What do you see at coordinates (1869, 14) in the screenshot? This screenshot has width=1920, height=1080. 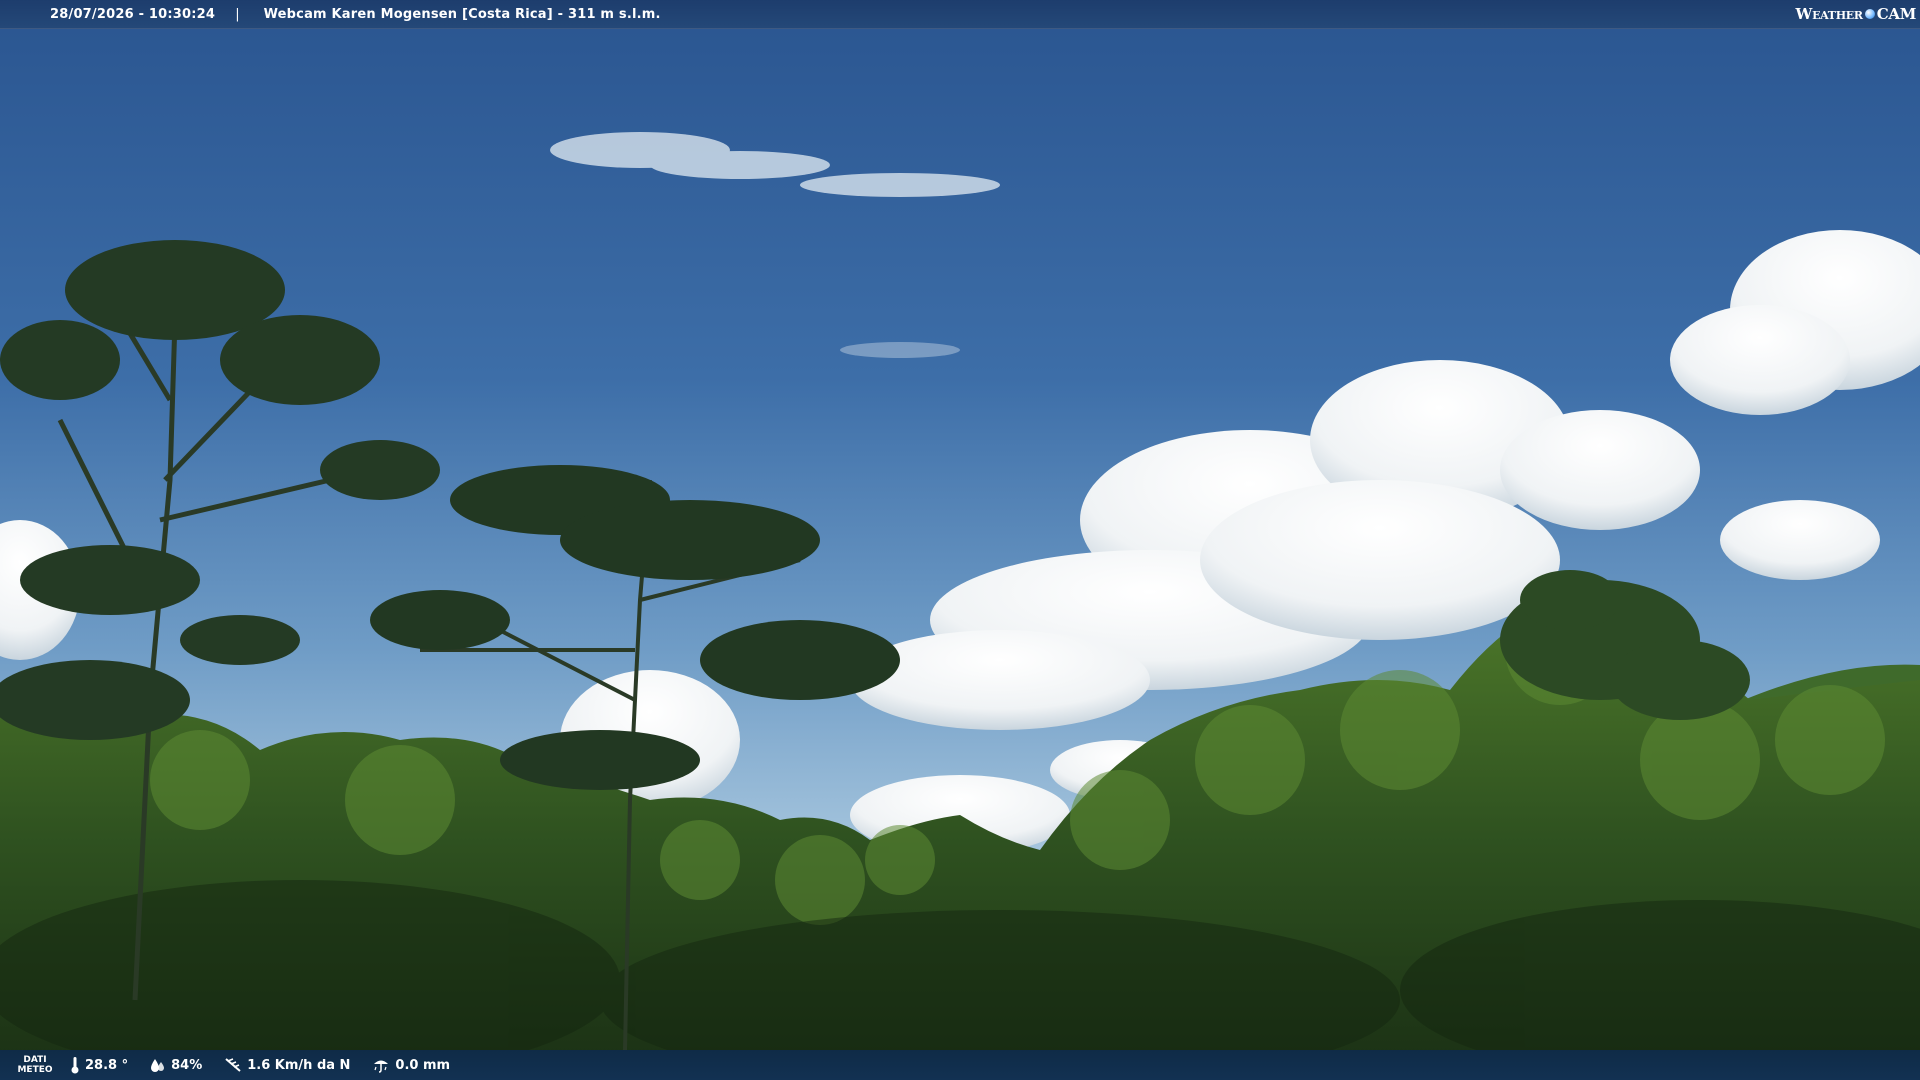 I see `brand-globe-icon` at bounding box center [1869, 14].